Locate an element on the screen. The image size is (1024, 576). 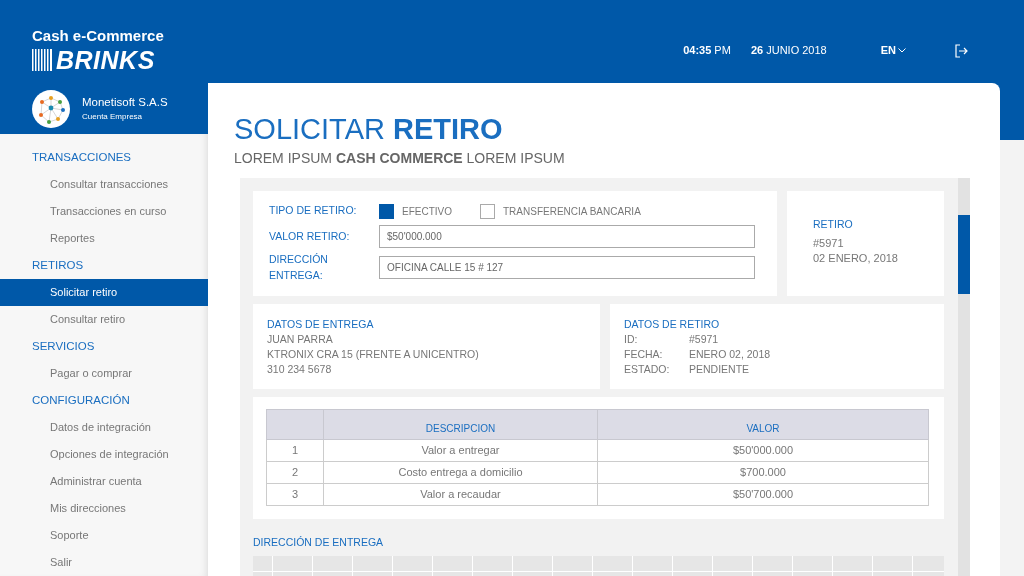
option-label: TRANSFERENCIA BANCARIA is located at coordinates (572, 211).